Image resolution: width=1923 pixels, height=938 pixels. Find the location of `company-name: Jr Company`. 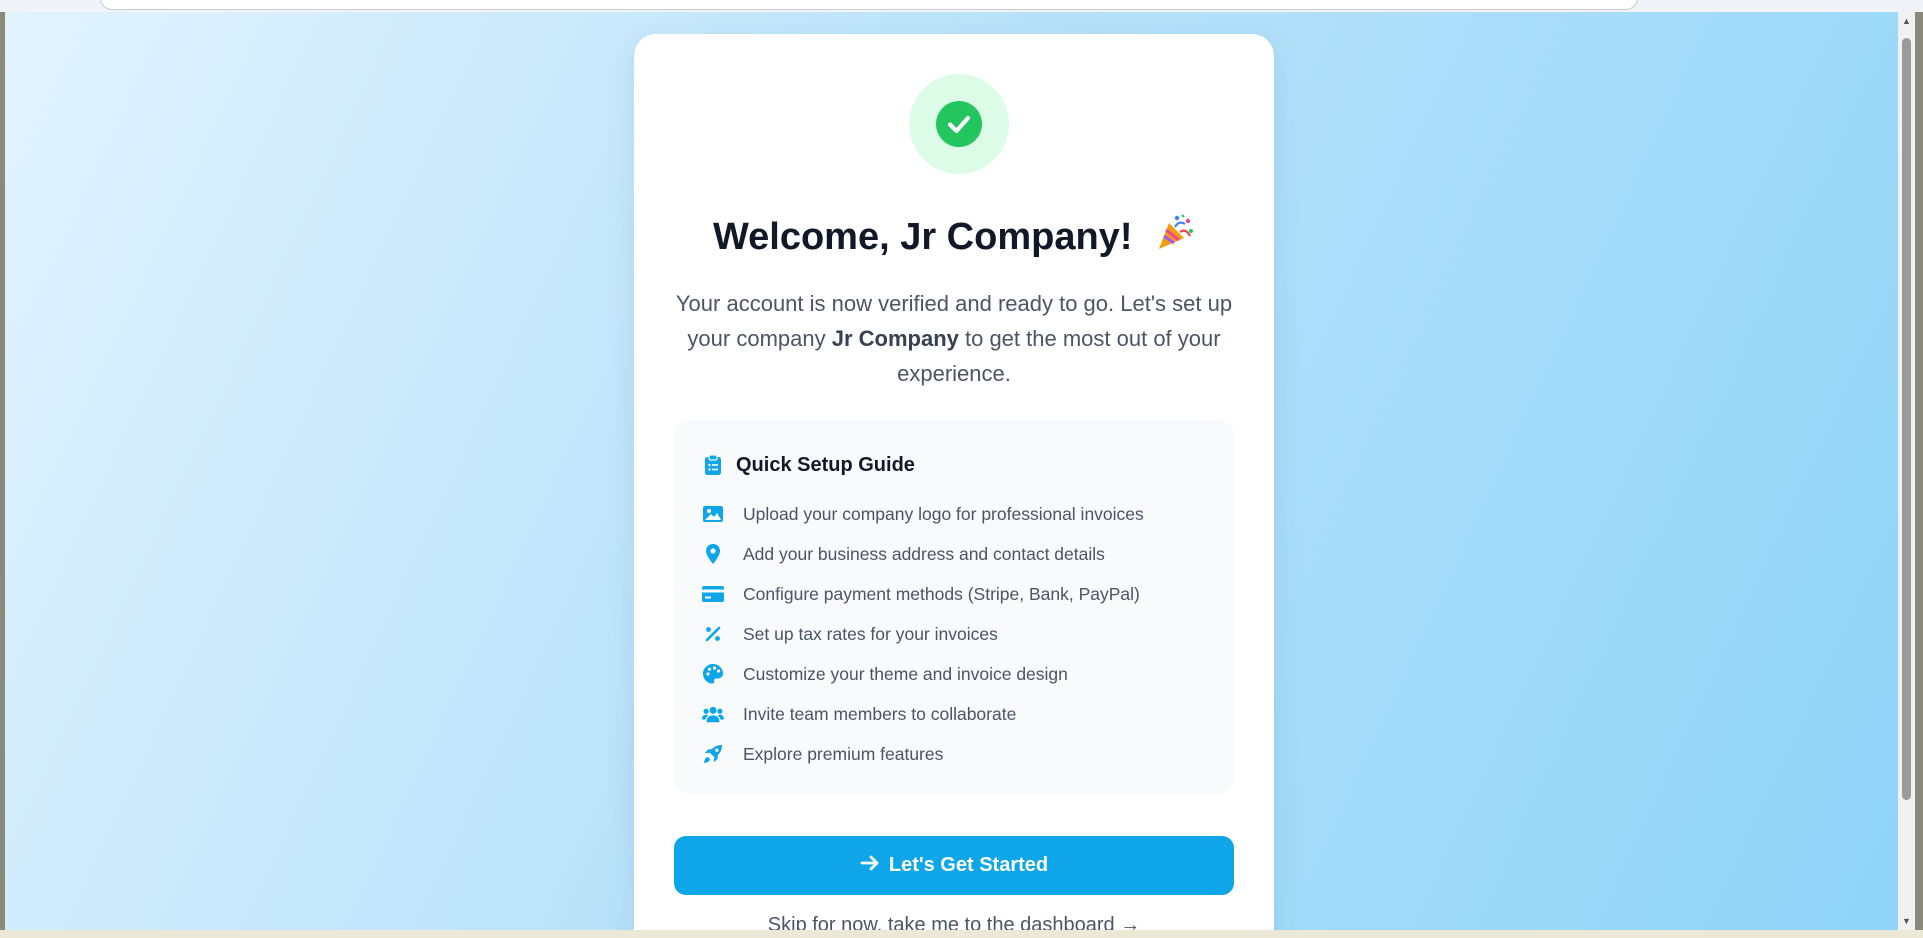

company-name: Jr Company is located at coordinates (895, 338).